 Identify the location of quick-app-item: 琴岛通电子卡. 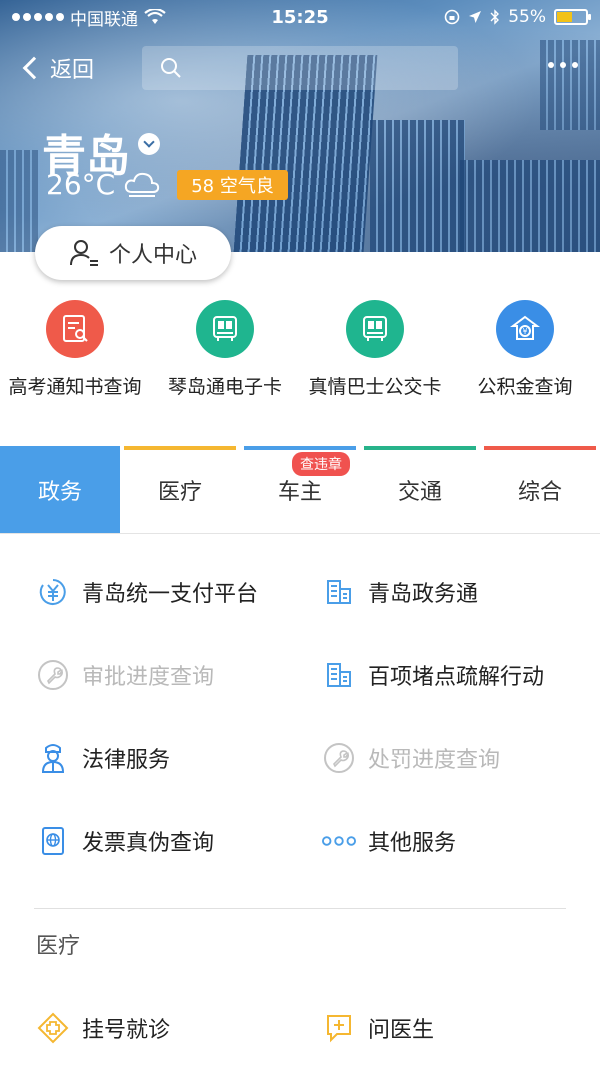
(225, 349).